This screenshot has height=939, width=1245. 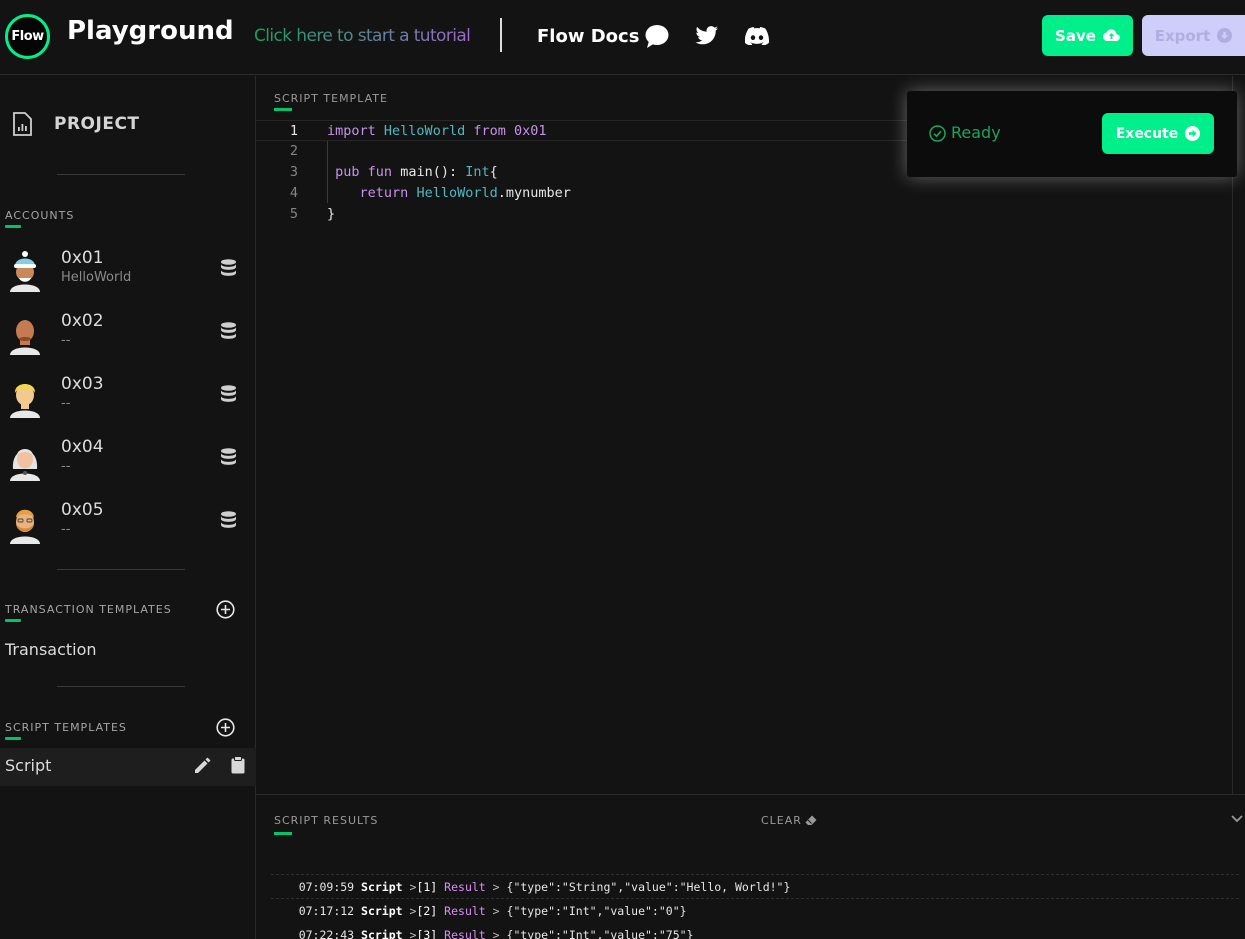 What do you see at coordinates (1075, 35) in the screenshot?
I see `save-label: Save` at bounding box center [1075, 35].